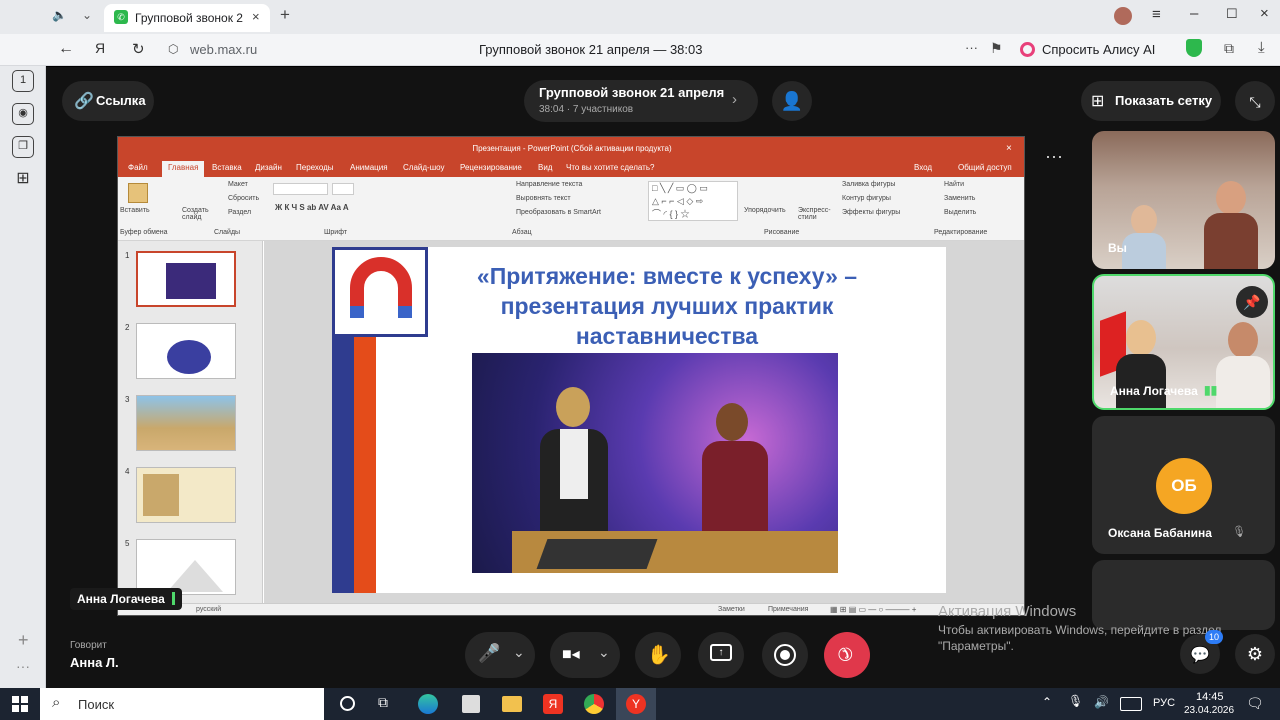 The image size is (1280, 720). What do you see at coordinates (1160, 533) in the screenshot?
I see `participant-name: Оксана Бабанина` at bounding box center [1160, 533].